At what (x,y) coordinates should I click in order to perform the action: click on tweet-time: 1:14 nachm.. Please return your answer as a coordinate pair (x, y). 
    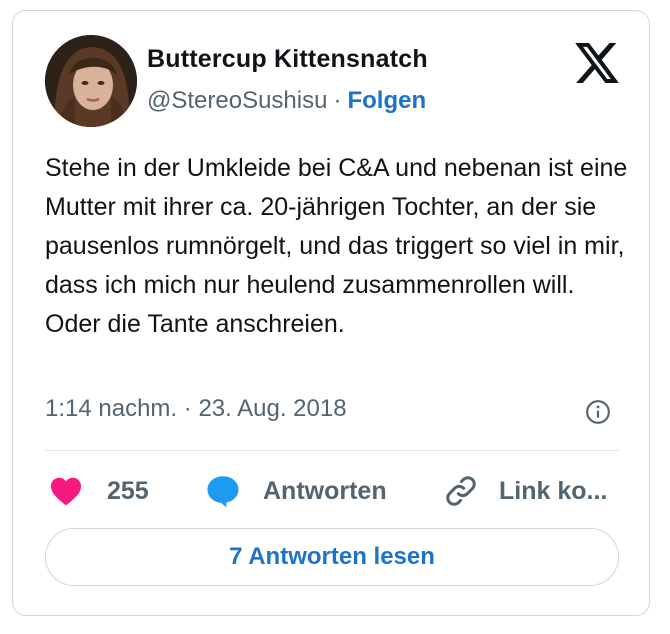
    Looking at the image, I should click on (111, 408).